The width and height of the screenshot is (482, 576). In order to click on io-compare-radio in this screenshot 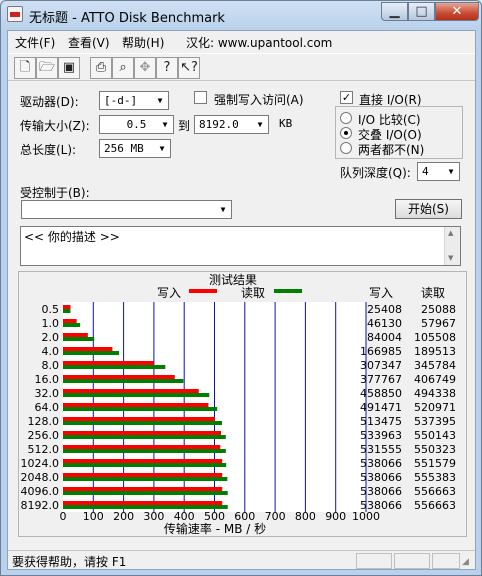, I will do `click(346, 118)`.